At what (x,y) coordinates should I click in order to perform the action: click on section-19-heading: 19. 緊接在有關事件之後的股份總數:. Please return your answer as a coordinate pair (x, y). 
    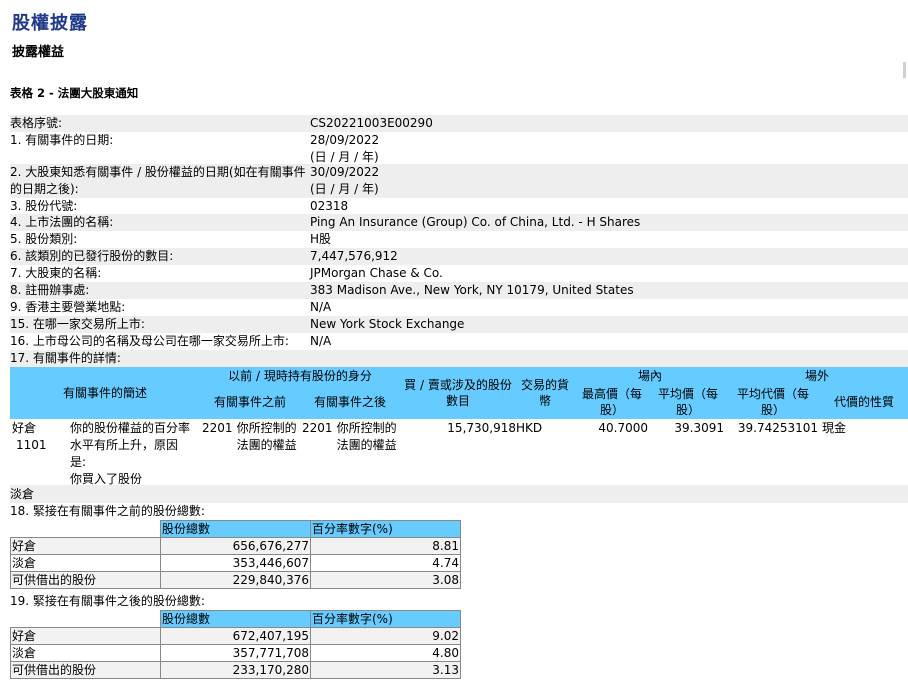
    Looking at the image, I should click on (107, 601).